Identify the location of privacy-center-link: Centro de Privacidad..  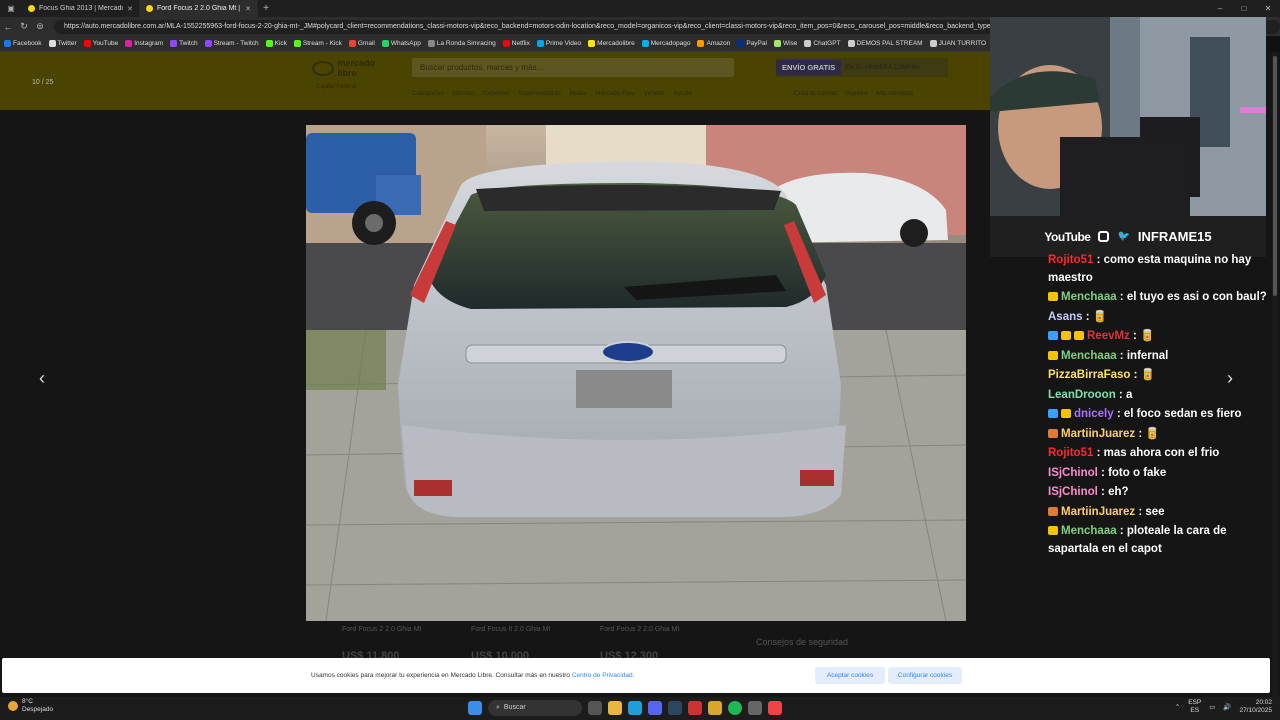
(603, 675).